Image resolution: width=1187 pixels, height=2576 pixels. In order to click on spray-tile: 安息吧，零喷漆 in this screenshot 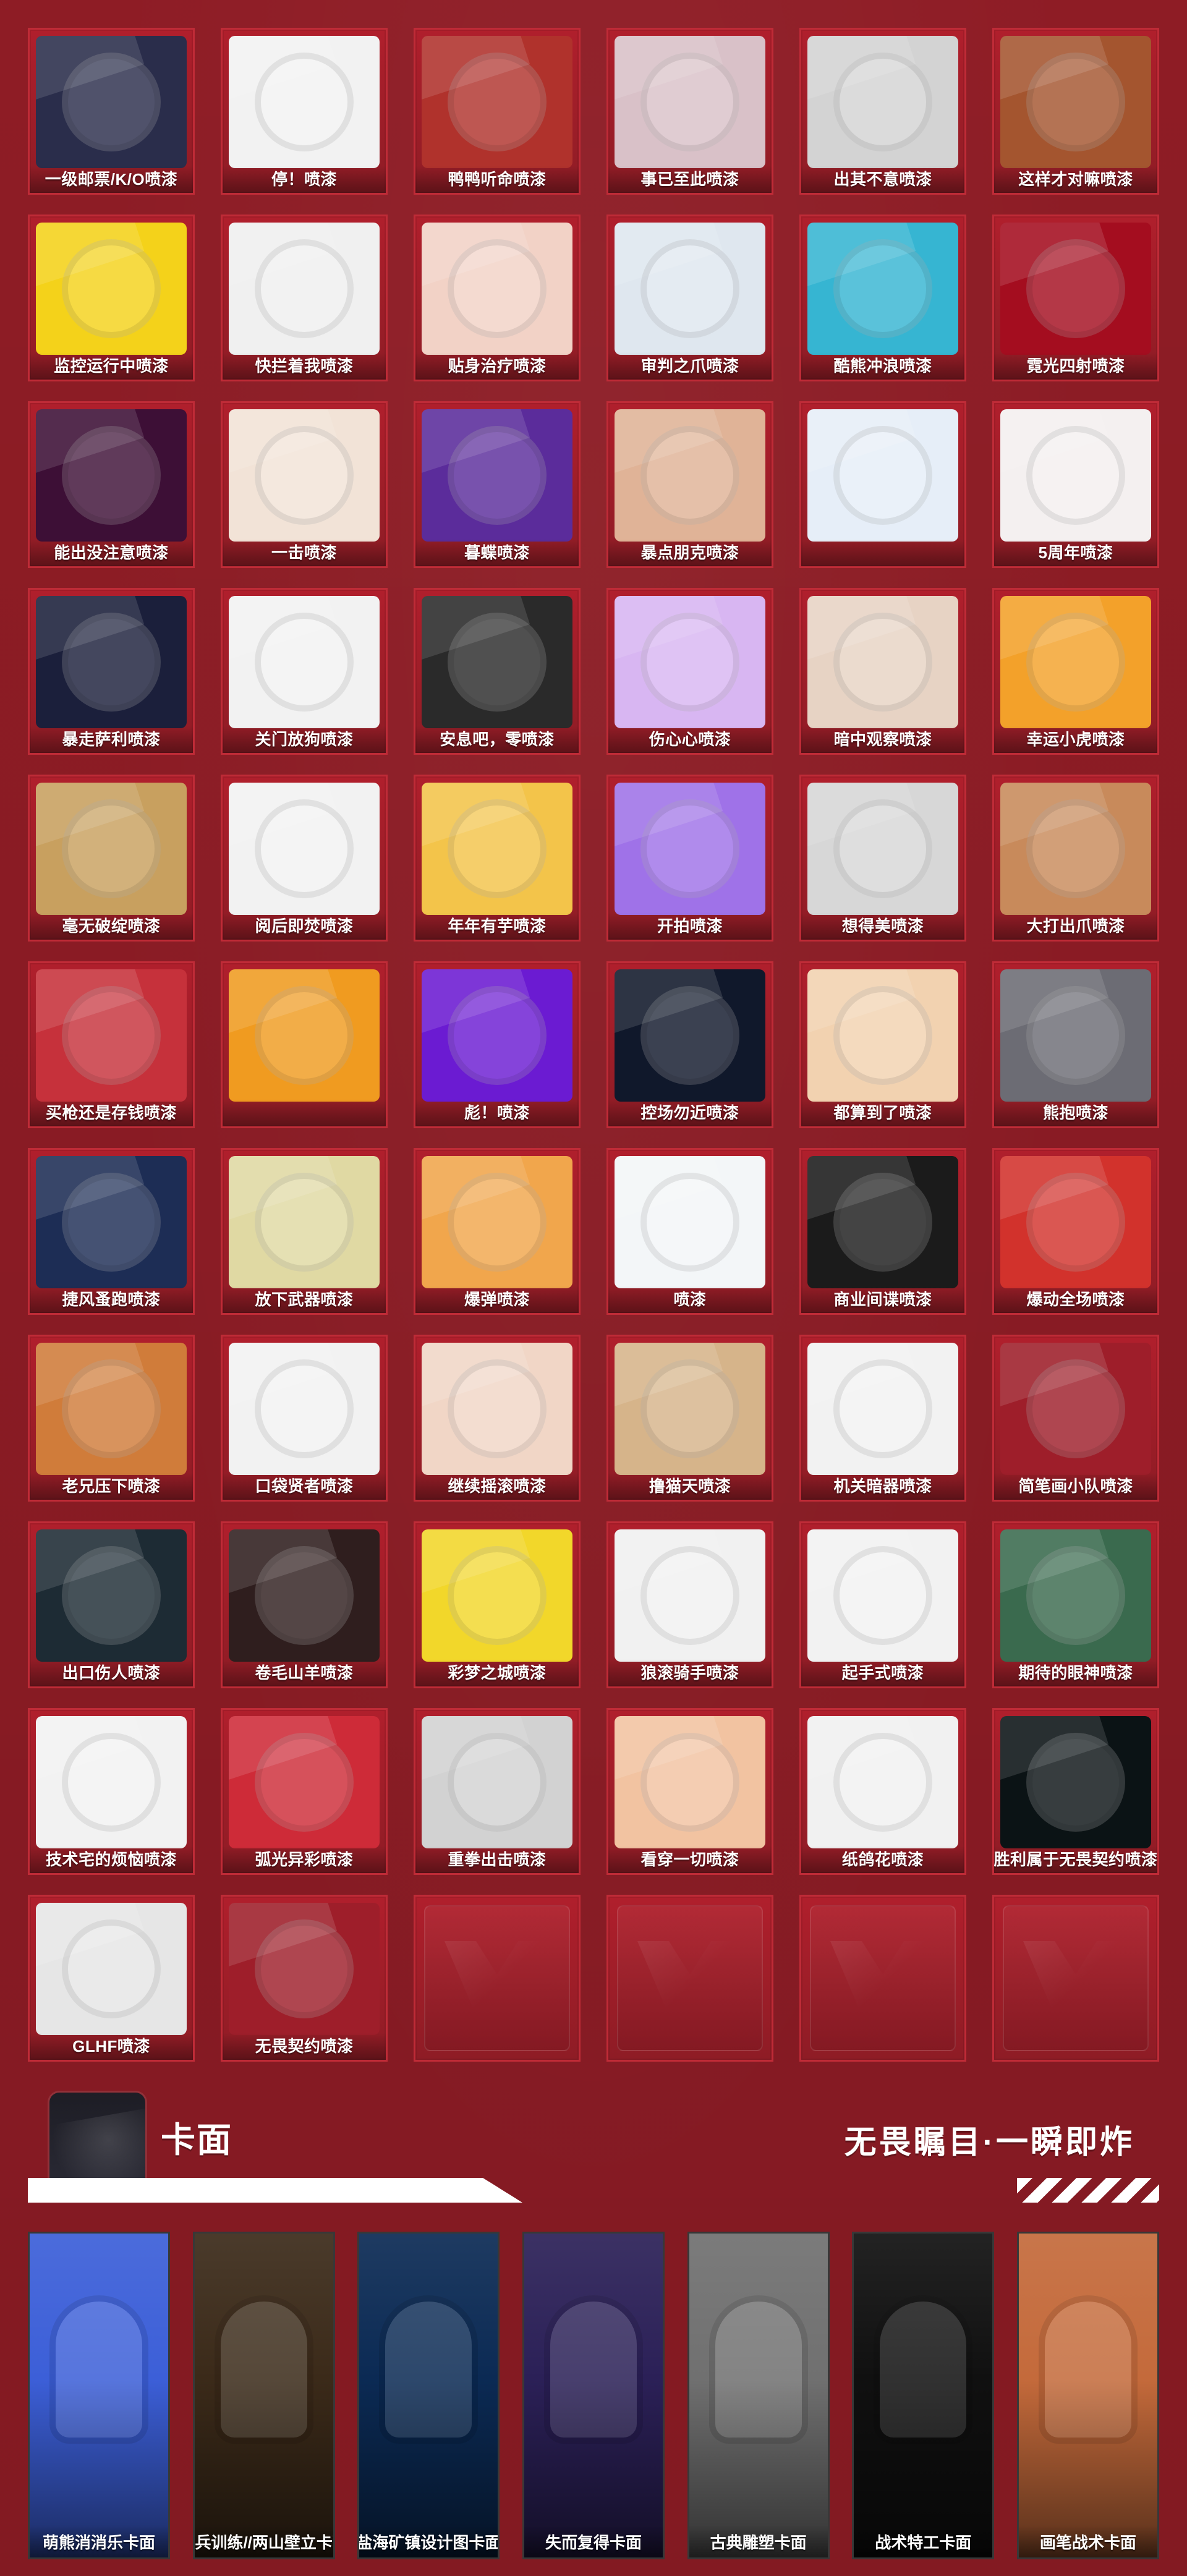, I will do `click(498, 671)`.